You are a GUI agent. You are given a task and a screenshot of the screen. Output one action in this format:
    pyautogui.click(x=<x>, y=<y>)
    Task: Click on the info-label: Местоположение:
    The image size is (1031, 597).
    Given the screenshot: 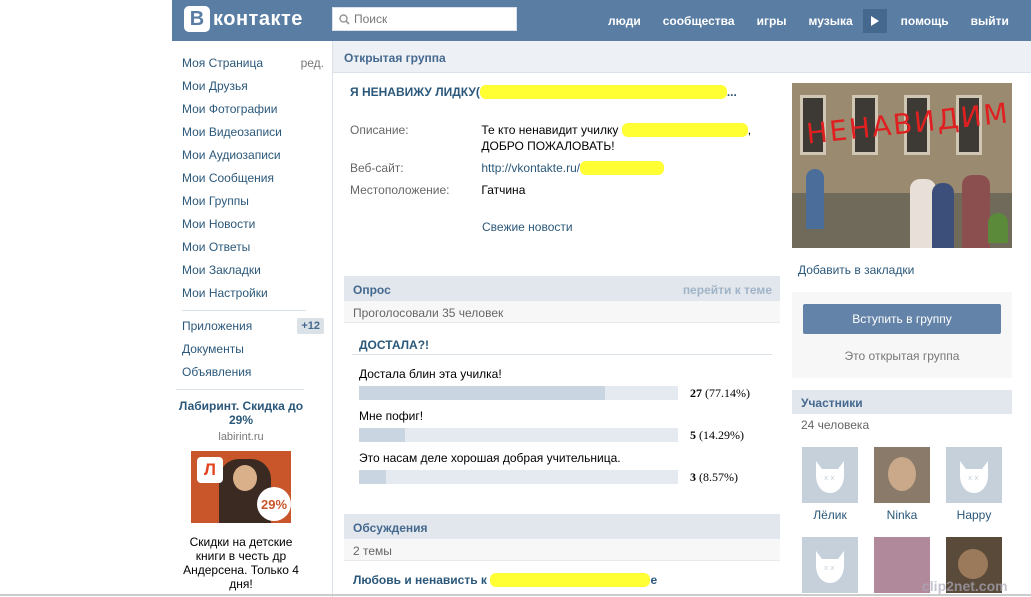 What is the action you would take?
    pyautogui.click(x=400, y=190)
    